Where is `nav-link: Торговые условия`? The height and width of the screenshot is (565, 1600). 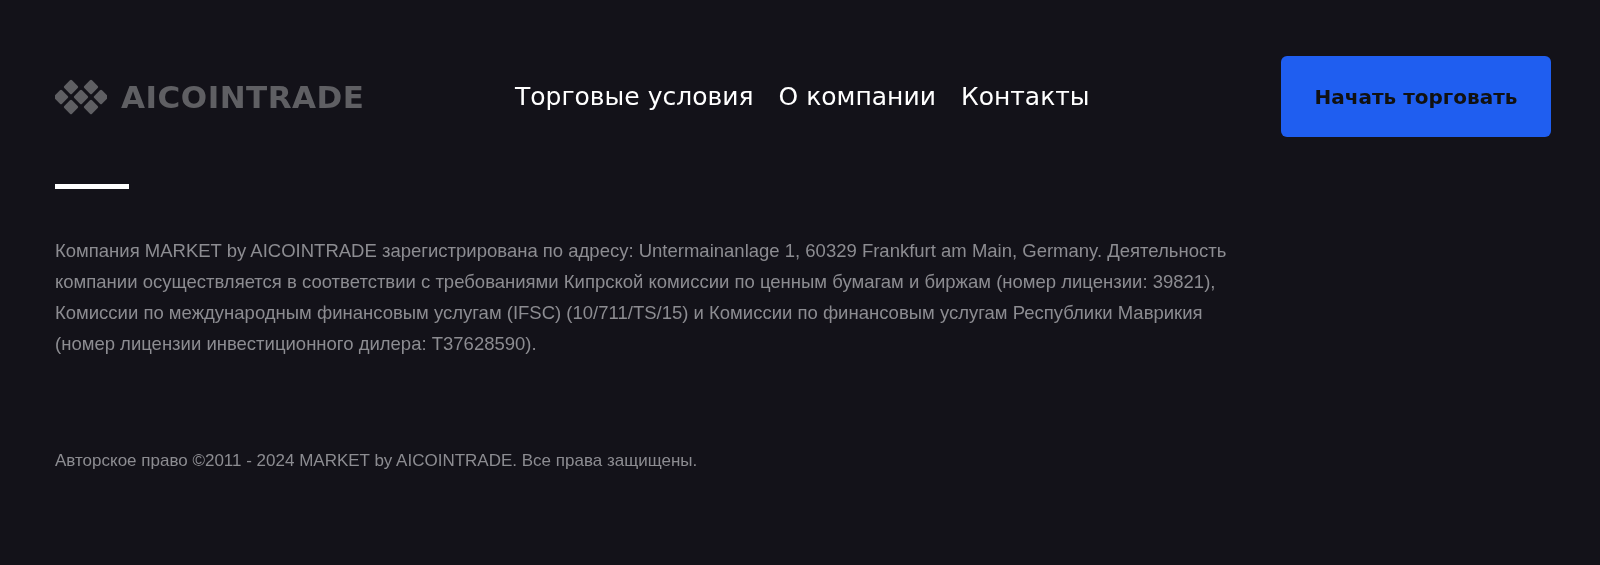 nav-link: Торговые условия is located at coordinates (634, 96).